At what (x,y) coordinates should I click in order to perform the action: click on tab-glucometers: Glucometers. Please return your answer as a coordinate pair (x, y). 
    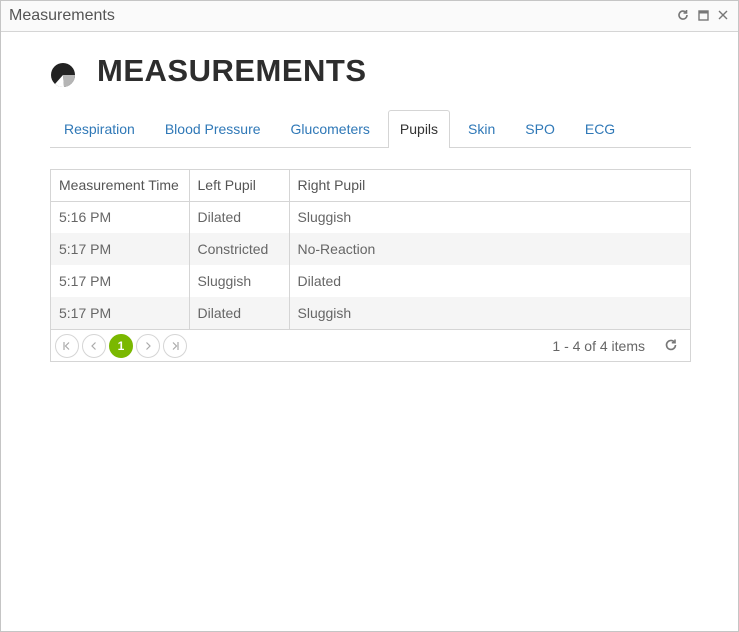
    Looking at the image, I should click on (330, 128).